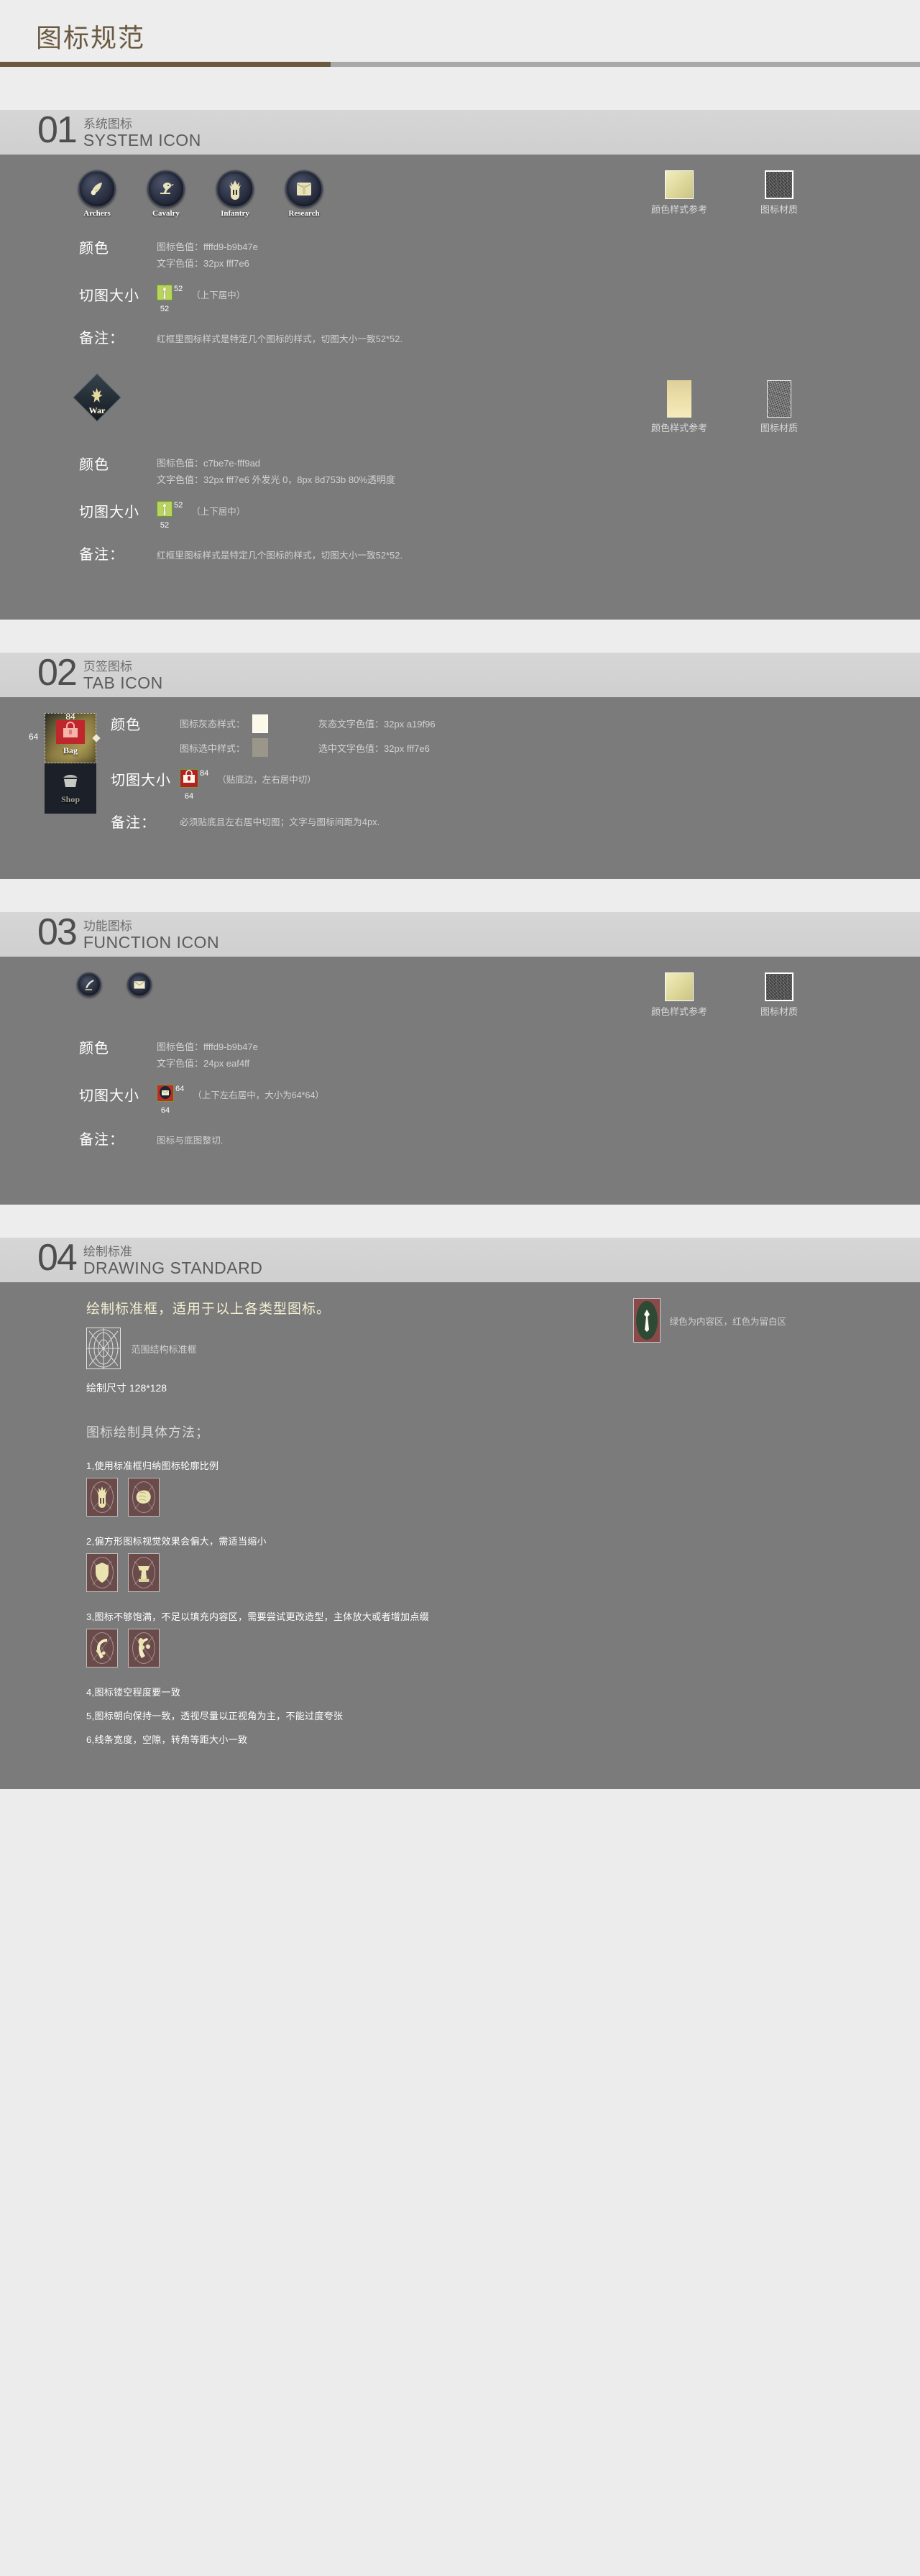 This screenshot has height=2576, width=920. What do you see at coordinates (142, 133) in the screenshot?
I see `section-titles: 系统图标 SYSTEM ICON` at bounding box center [142, 133].